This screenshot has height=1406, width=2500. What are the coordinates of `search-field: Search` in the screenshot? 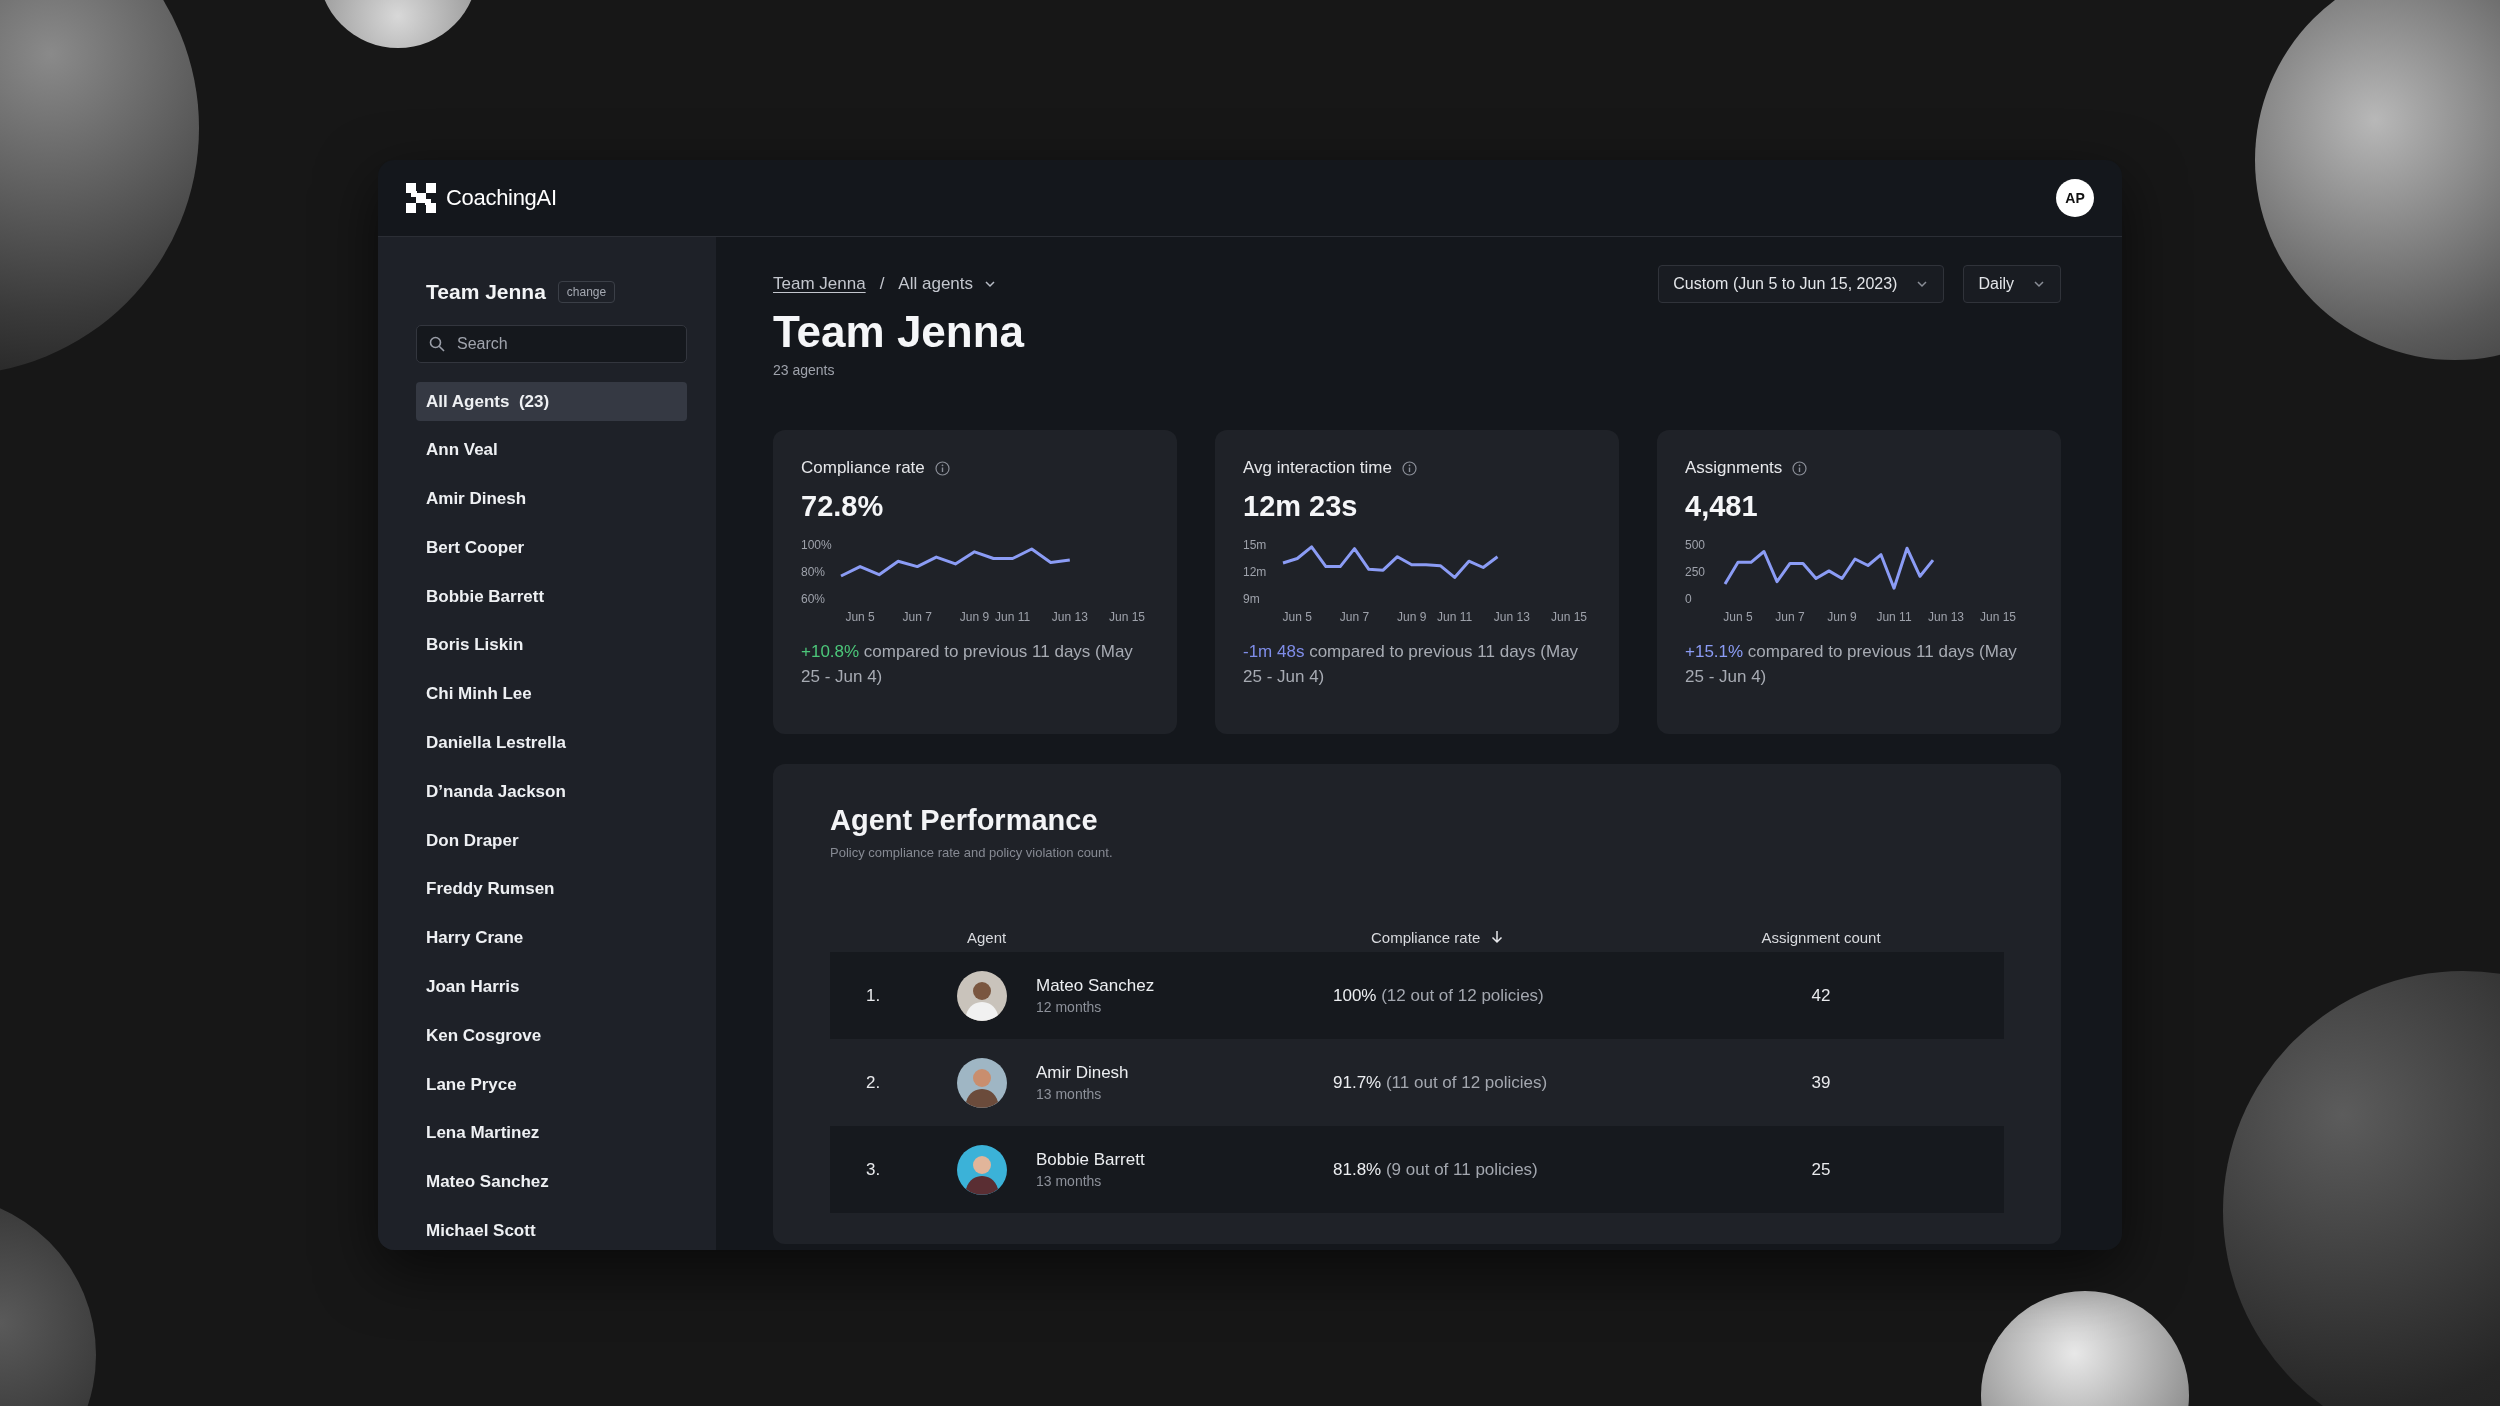 It's located at (551, 344).